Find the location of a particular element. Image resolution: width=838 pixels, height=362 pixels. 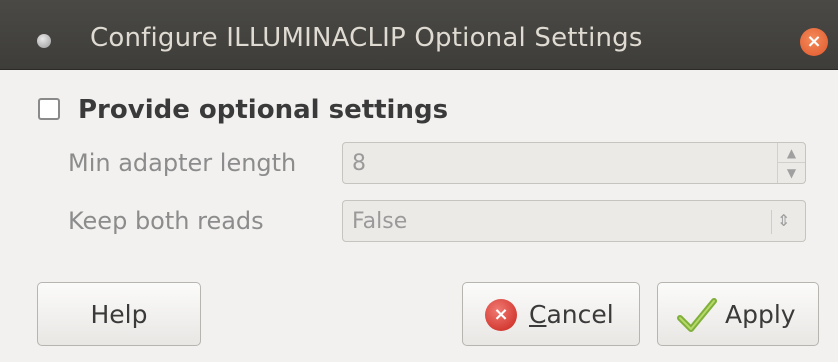

help-button-label: Help is located at coordinates (119, 314).